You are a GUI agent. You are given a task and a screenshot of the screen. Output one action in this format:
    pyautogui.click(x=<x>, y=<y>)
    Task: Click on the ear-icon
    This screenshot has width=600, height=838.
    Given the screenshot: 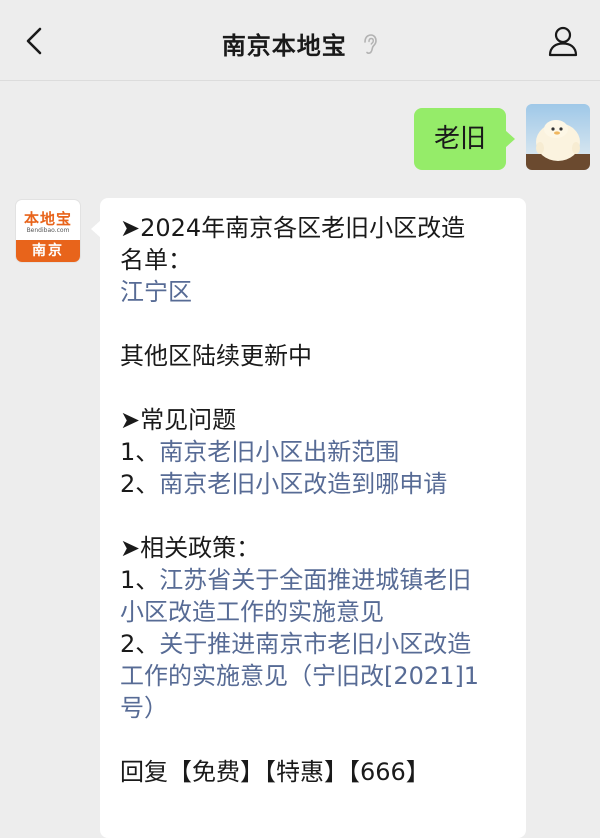 What is the action you would take?
    pyautogui.click(x=370, y=47)
    